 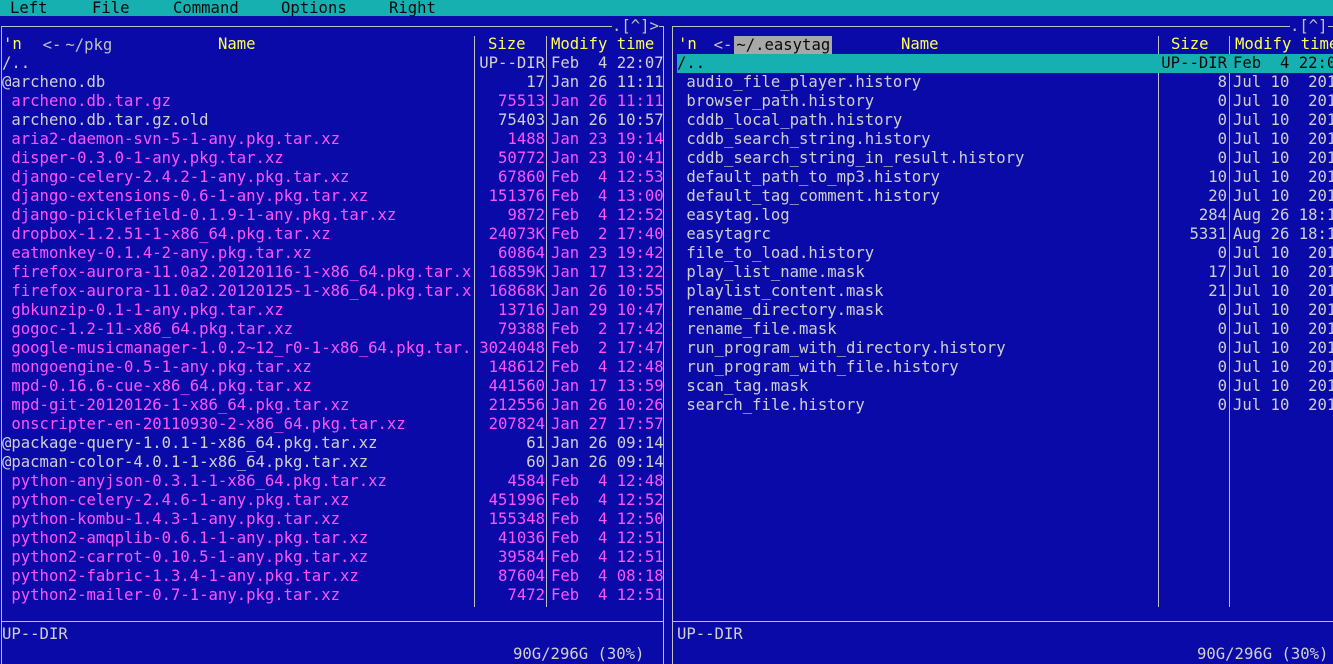 I want to click on left-panel-title: <- ~/pkg, so click(x=59, y=35).